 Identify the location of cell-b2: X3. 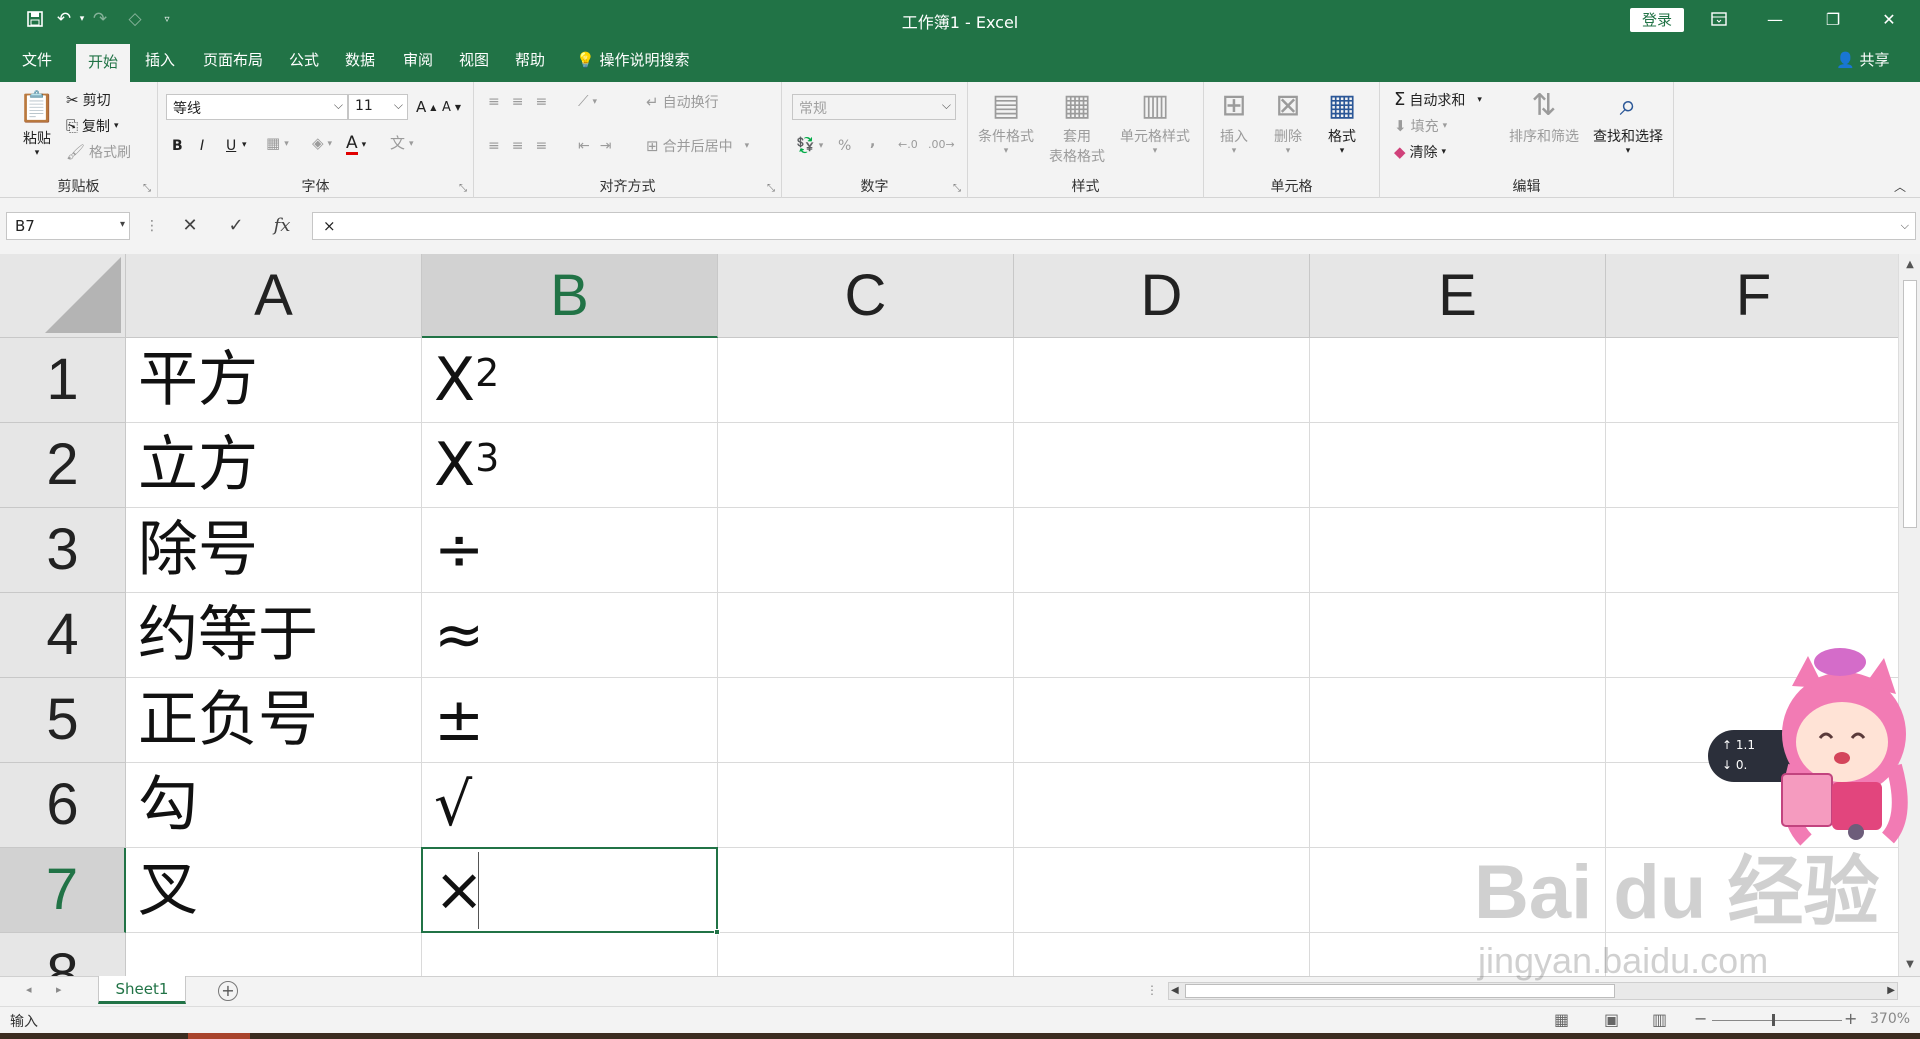
(570, 465).